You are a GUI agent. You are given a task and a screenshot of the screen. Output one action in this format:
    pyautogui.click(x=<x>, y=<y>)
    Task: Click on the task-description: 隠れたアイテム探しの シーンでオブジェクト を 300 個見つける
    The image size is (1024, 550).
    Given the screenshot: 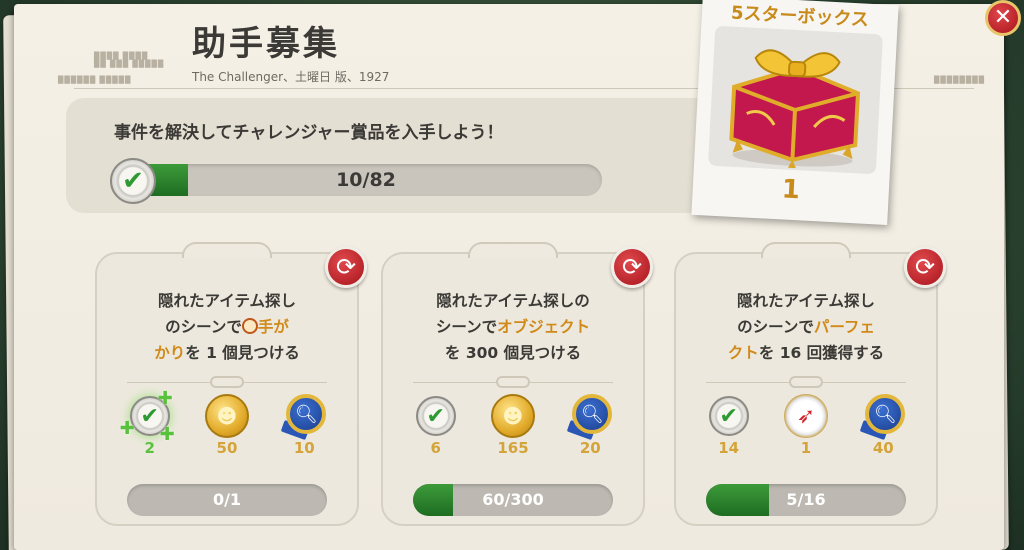 What is the action you would take?
    pyautogui.click(x=513, y=327)
    